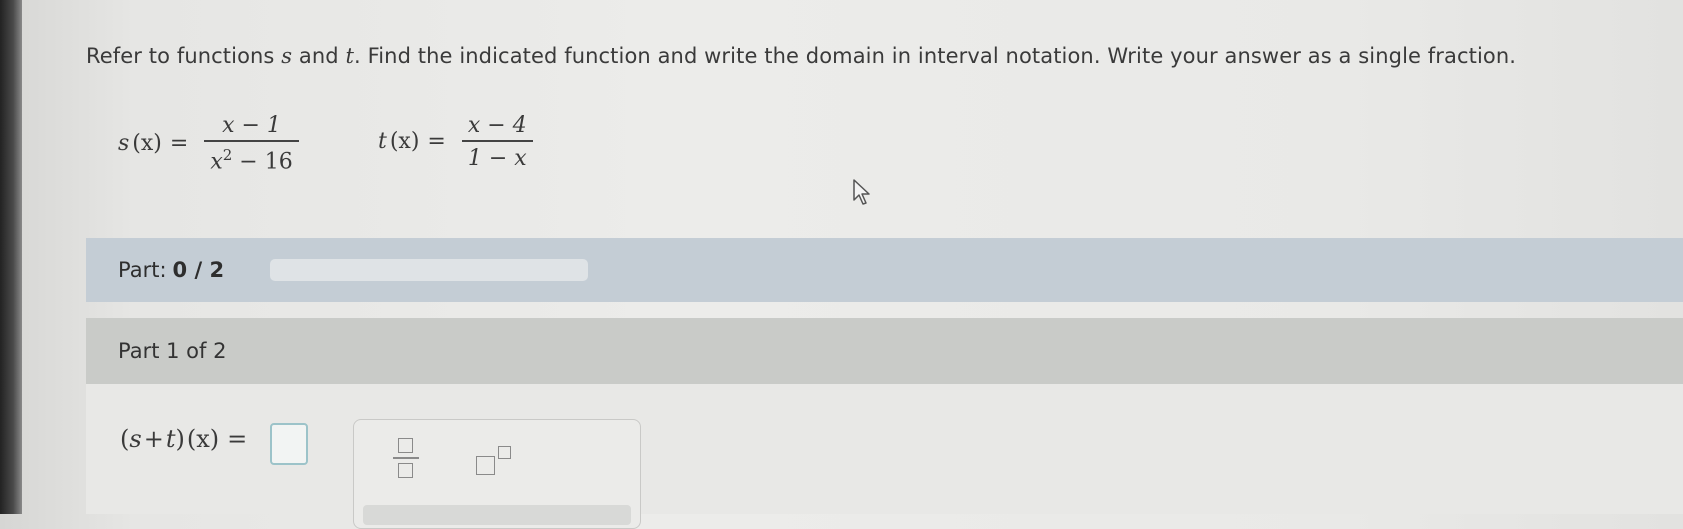 The height and width of the screenshot is (529, 1683). Describe the element at coordinates (203, 439) in the screenshot. I see `answer-arg: (x)` at that location.